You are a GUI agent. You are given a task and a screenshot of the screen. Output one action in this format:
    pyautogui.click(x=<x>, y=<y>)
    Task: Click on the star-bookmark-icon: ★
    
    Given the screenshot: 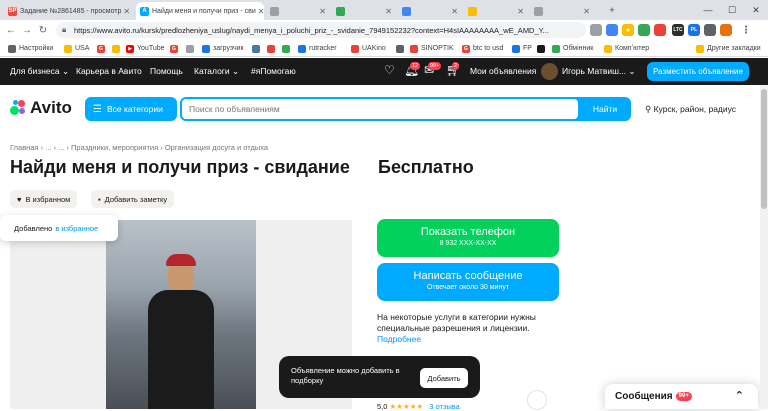 What is the action you would take?
    pyautogui.click(x=628, y=30)
    